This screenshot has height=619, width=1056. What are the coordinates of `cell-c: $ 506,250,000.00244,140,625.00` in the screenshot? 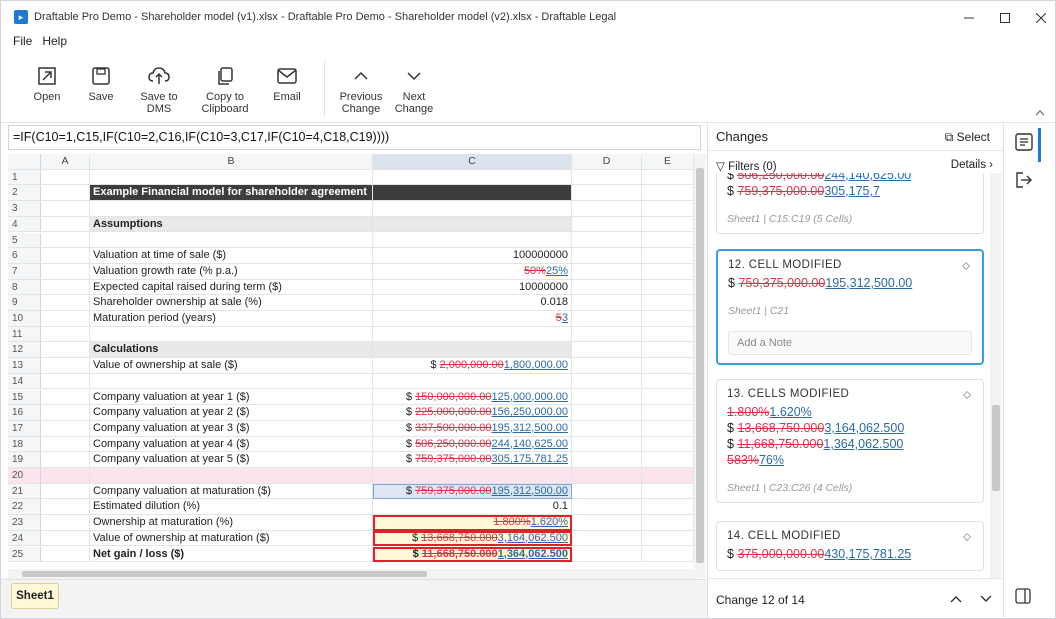 It's located at (472, 444).